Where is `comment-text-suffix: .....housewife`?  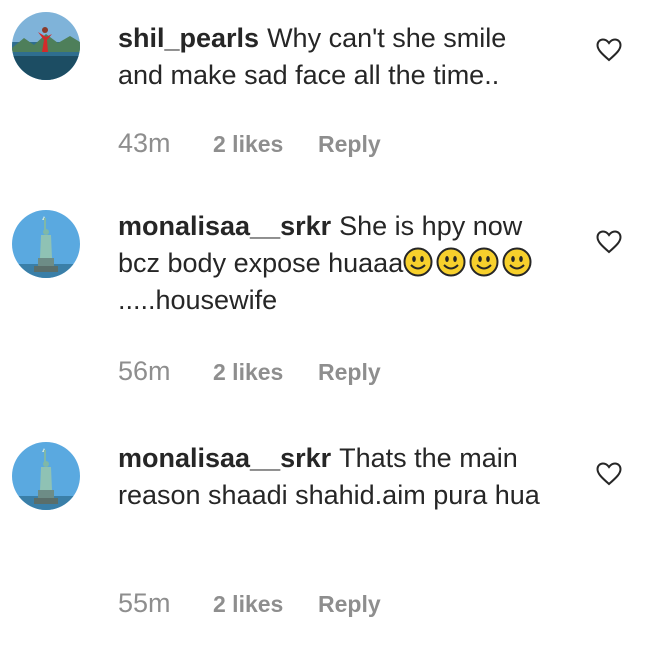
comment-text-suffix: .....housewife is located at coordinates (198, 300).